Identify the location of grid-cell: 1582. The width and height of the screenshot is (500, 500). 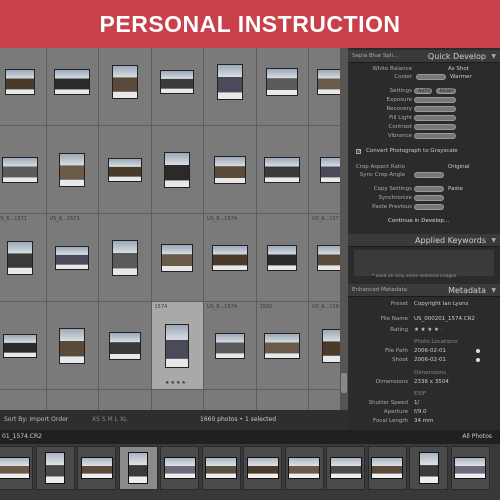
(282, 346).